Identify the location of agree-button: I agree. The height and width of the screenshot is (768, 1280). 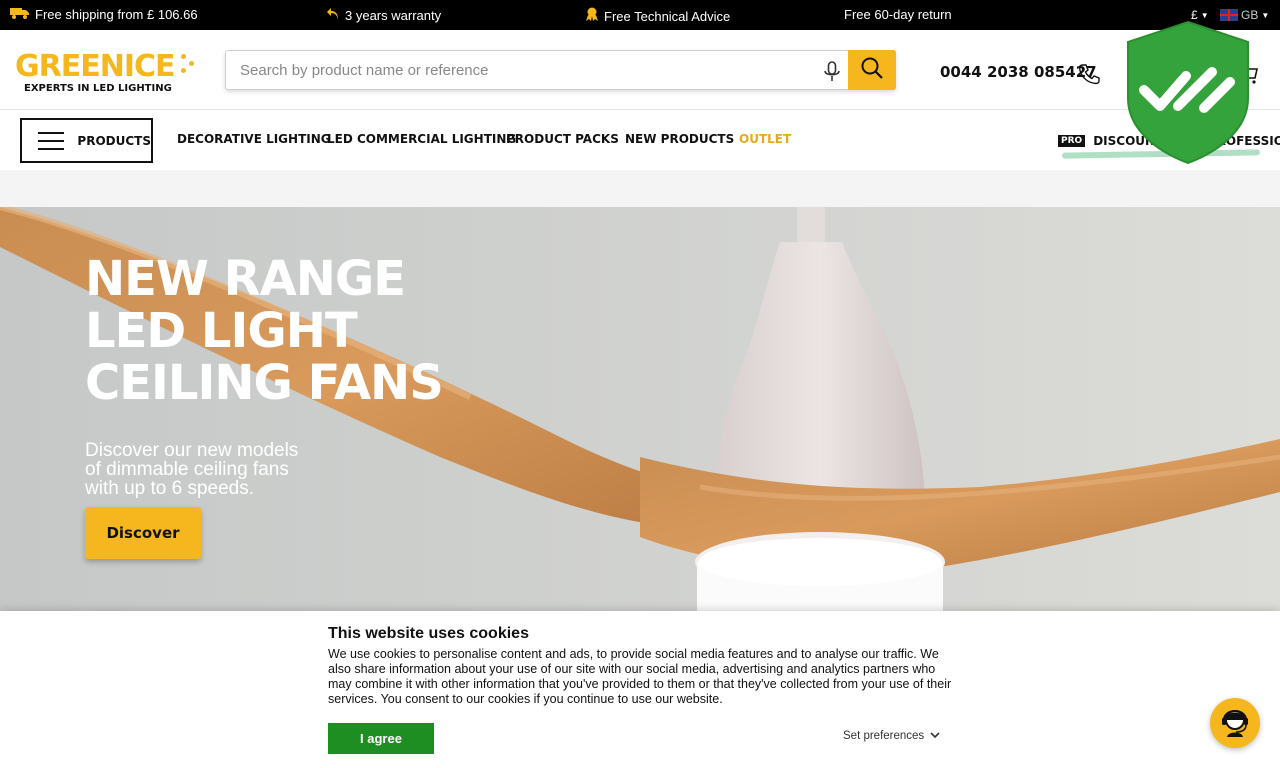
(381, 738).